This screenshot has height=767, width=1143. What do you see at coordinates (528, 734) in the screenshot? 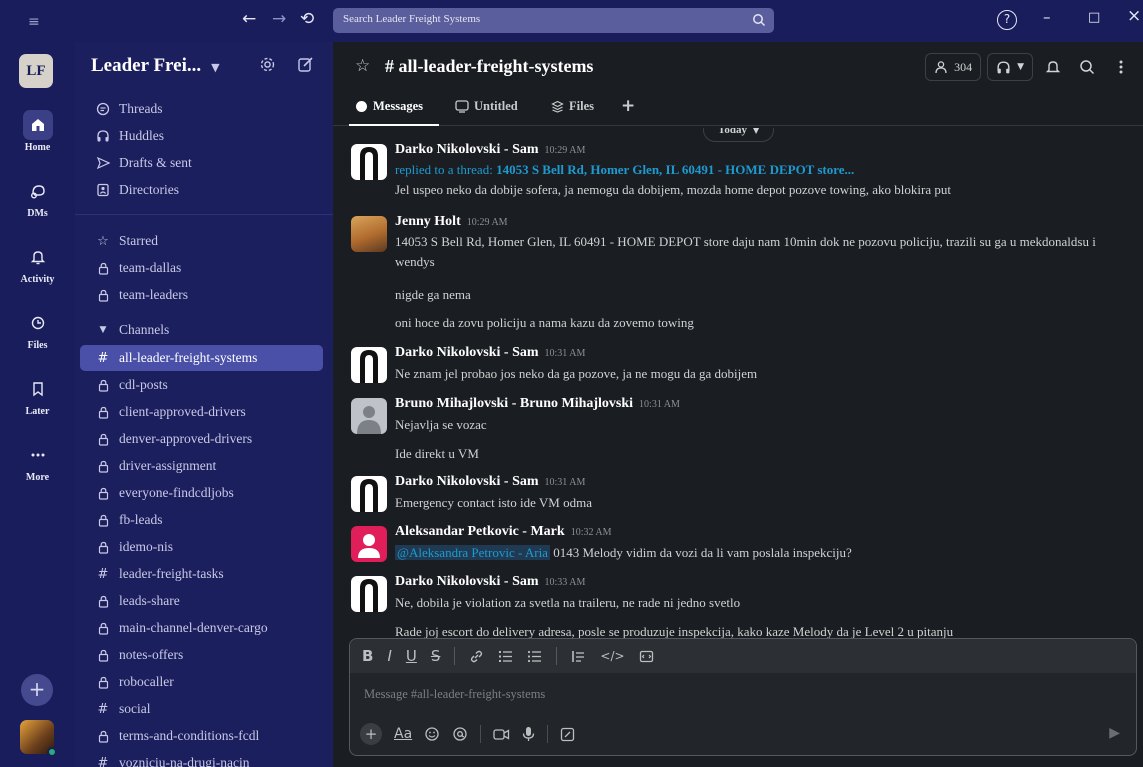
I see `microphone-icon` at bounding box center [528, 734].